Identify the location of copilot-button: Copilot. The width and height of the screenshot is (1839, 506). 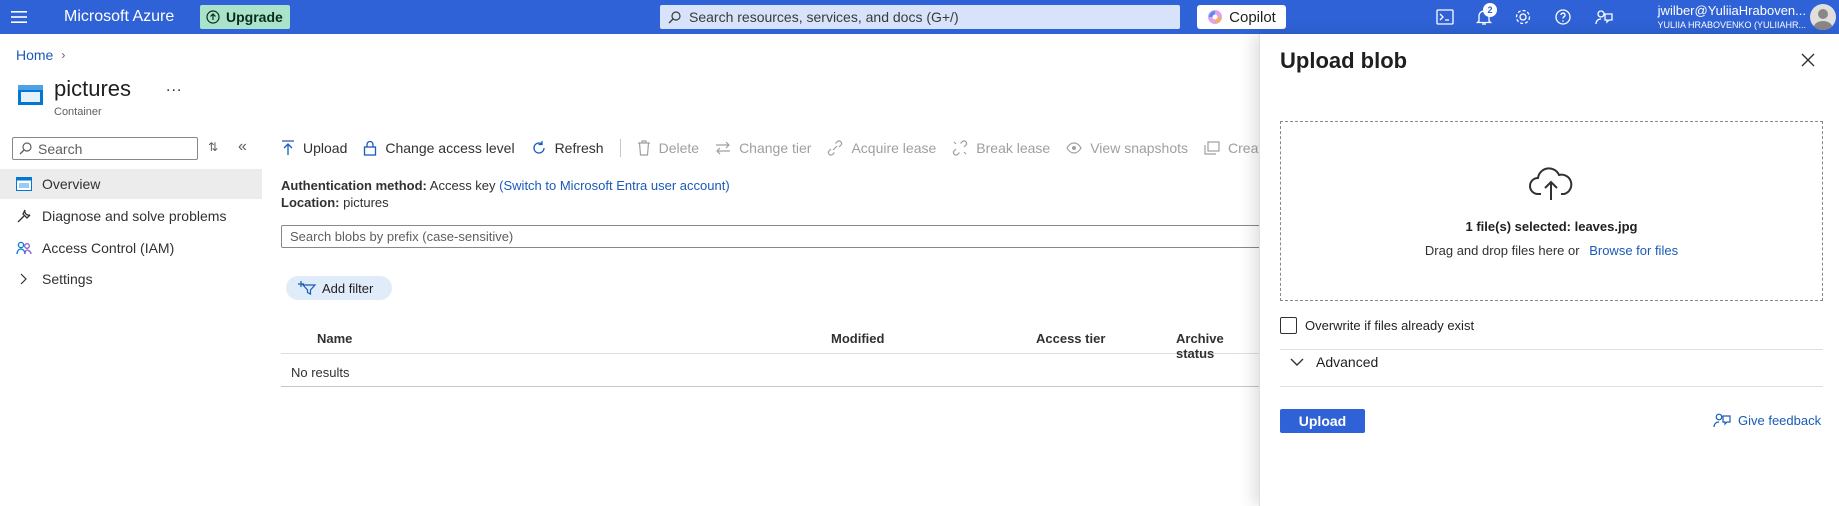
(1241, 17).